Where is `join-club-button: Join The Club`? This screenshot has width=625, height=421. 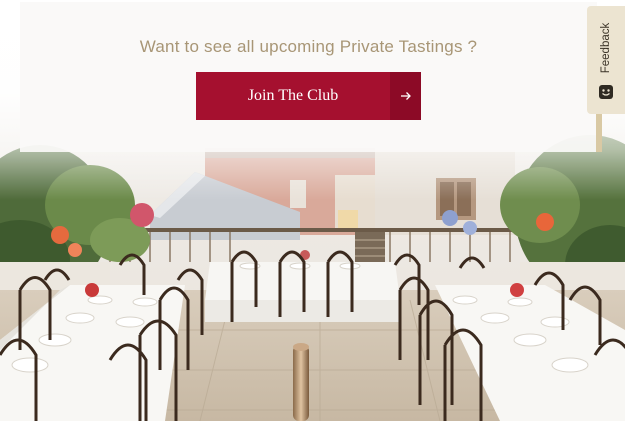 join-club-button: Join The Club is located at coordinates (308, 96).